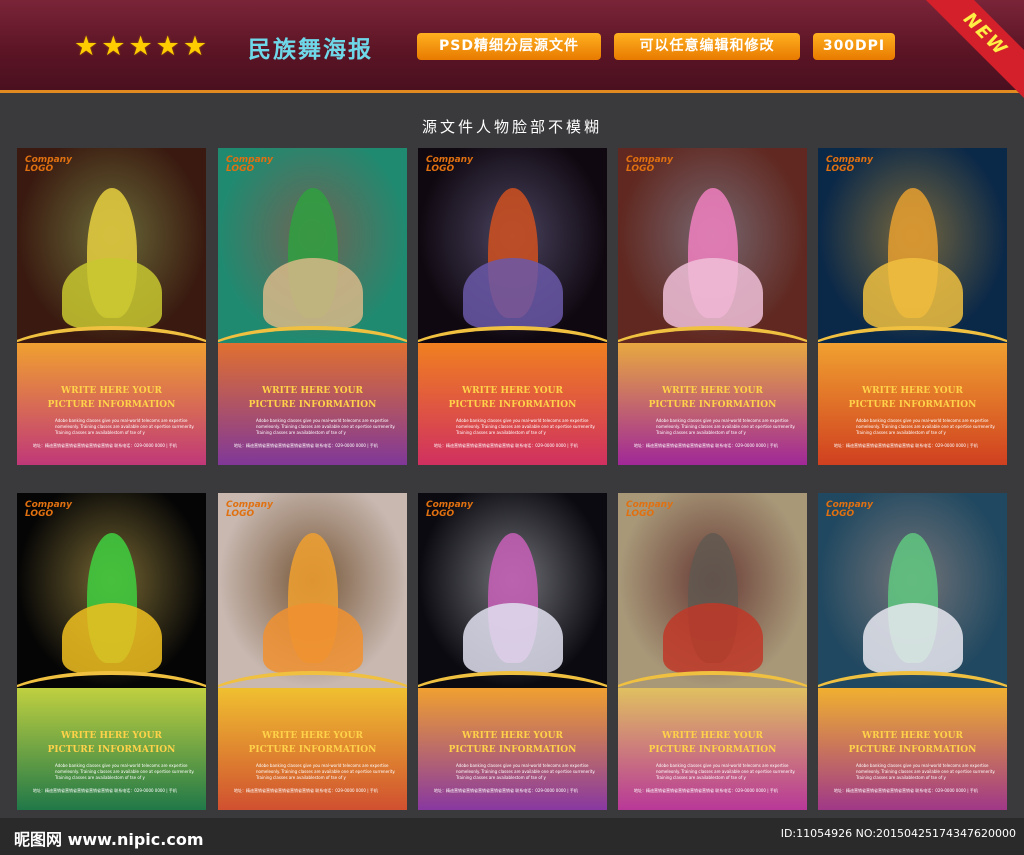  I want to click on badge-editable: 可以任意编辑和修改, so click(707, 46).